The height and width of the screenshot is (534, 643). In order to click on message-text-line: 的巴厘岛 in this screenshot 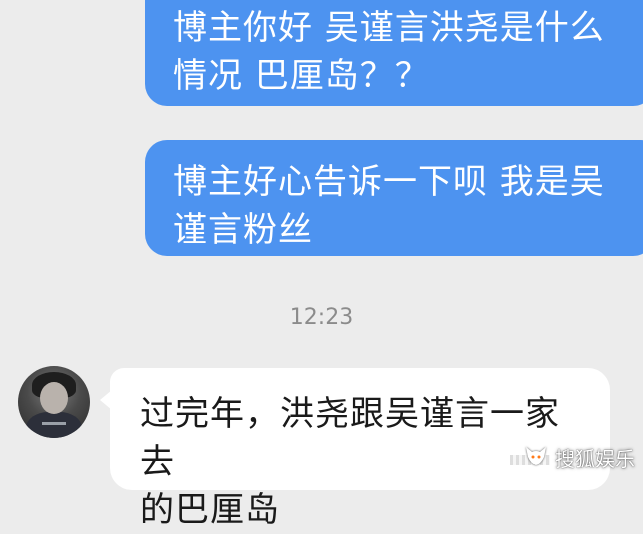, I will do `click(210, 510)`.